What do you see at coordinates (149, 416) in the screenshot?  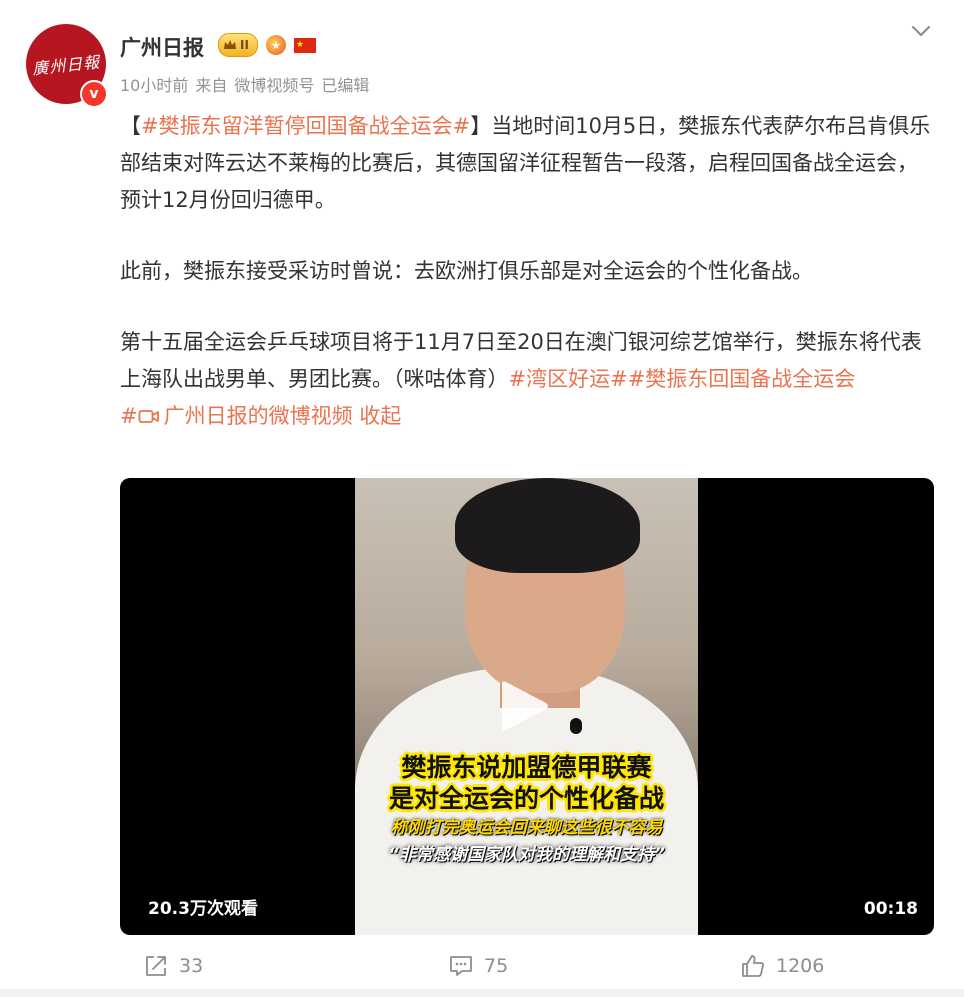 I see `video-camera-icon` at bounding box center [149, 416].